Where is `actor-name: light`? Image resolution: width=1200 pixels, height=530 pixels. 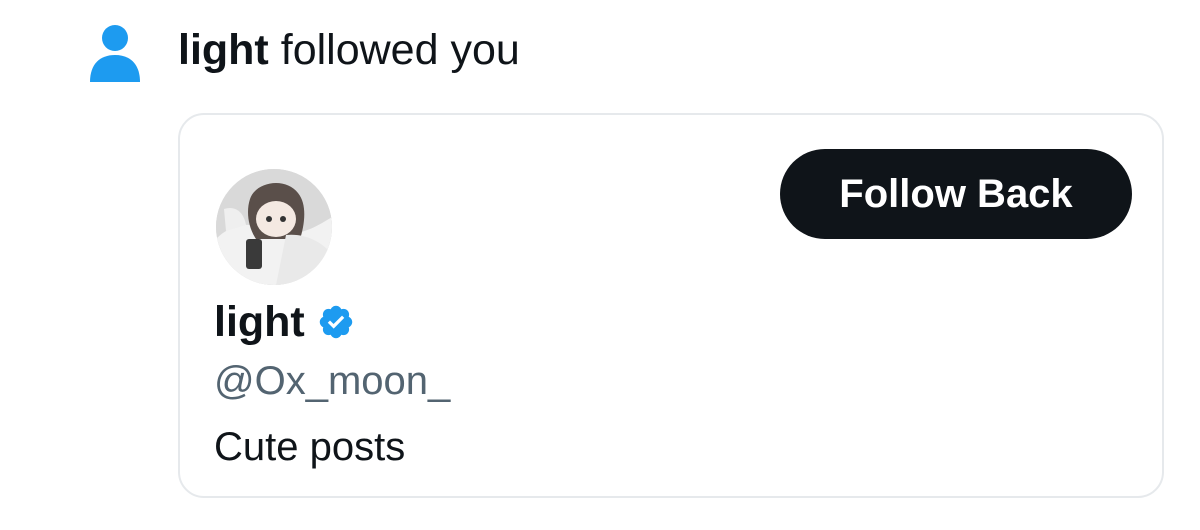 actor-name: light is located at coordinates (223, 50).